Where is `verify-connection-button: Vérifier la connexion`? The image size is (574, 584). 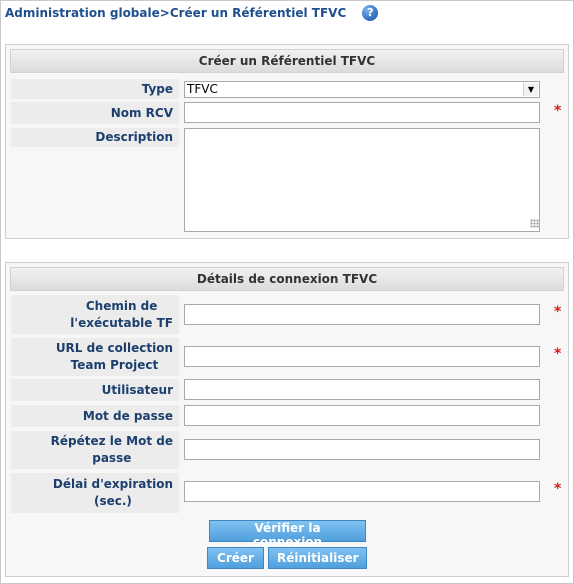
verify-connection-button: Vérifier la connexion is located at coordinates (287, 534).